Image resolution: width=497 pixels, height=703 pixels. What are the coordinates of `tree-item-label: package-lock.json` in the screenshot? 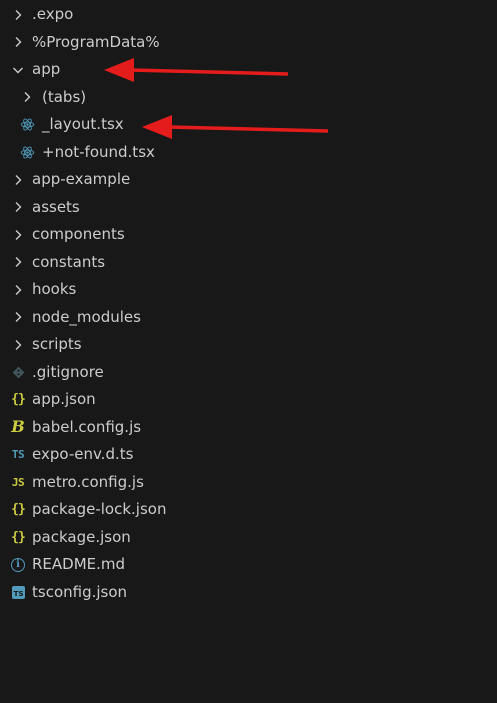 It's located at (99, 509).